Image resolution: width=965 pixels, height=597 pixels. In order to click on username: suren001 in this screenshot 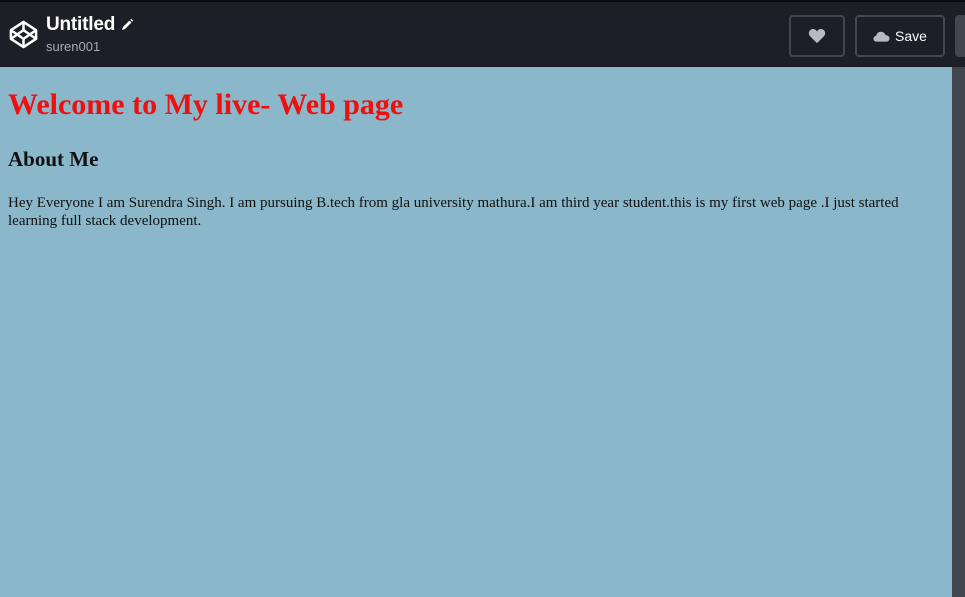, I will do `click(90, 46)`.